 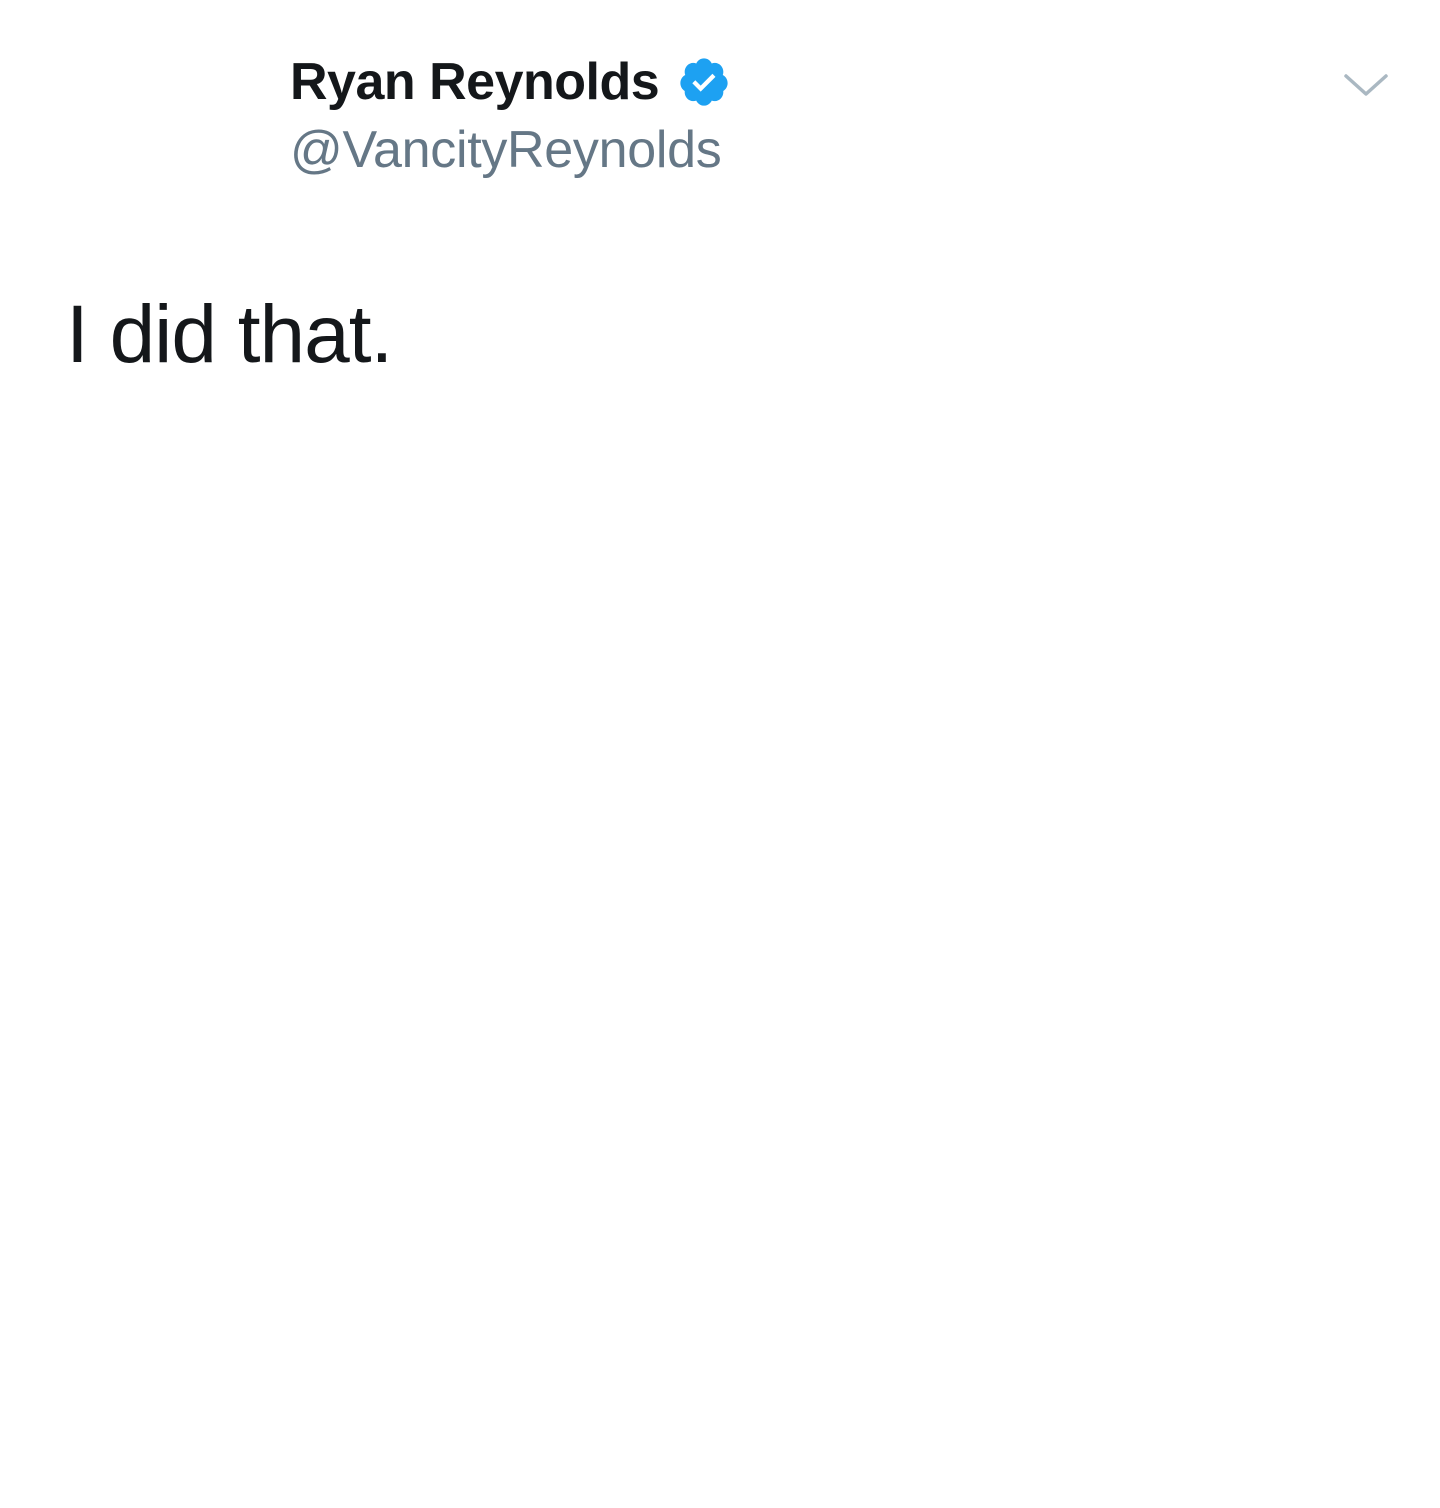 I want to click on name-row: Ryan Reynolds, so click(x=510, y=82).